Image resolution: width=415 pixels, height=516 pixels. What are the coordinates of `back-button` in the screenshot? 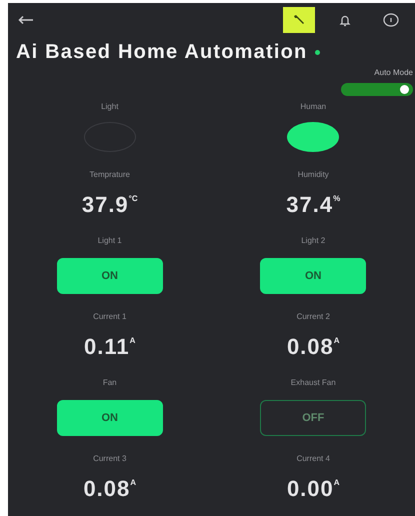 It's located at (26, 20).